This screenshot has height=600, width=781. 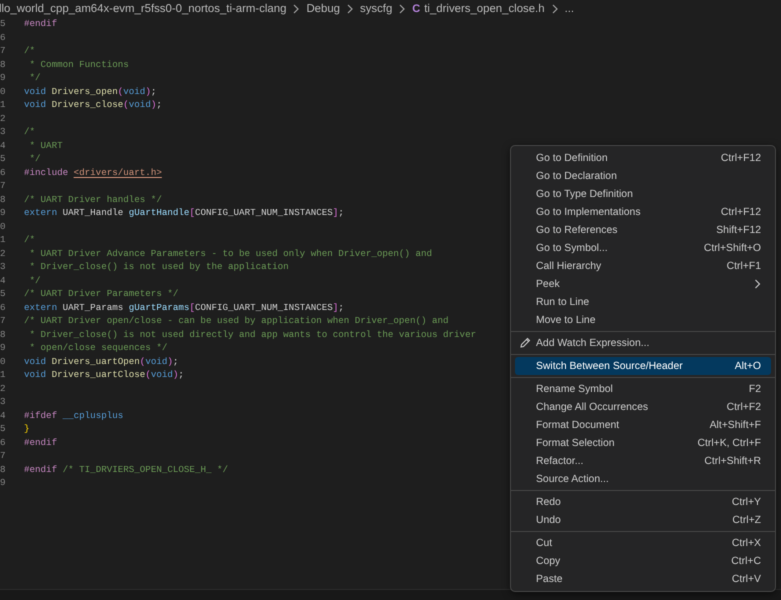 What do you see at coordinates (230, 253) in the screenshot?
I see `code-line: * UART Driver Advance Parameters - to be used only when Driver_open() and` at bounding box center [230, 253].